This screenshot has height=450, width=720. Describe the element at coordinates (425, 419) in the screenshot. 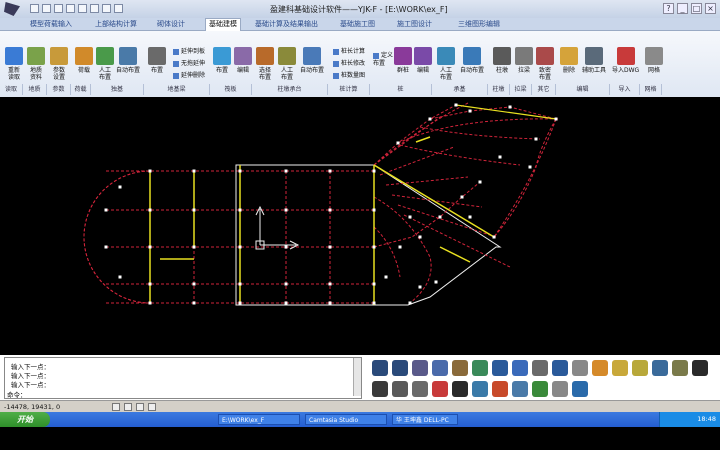

I see `taskbar-task: 华 王坤鑫 DELL-PC` at that location.